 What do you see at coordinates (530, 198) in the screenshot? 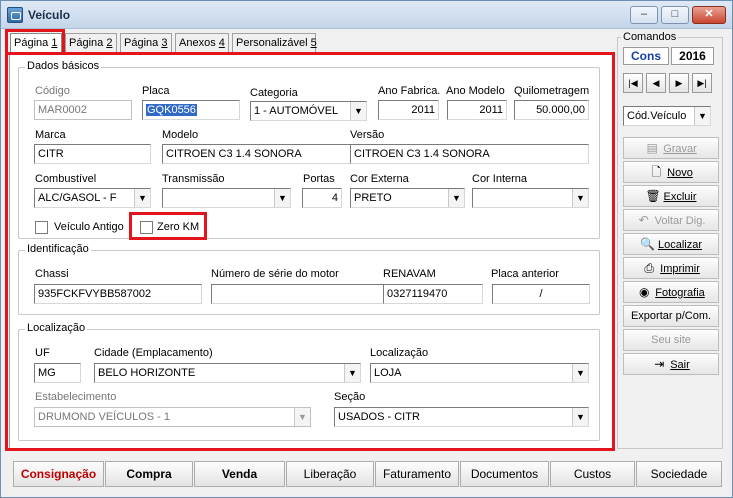
I see `cor-interna-select: ▼` at bounding box center [530, 198].